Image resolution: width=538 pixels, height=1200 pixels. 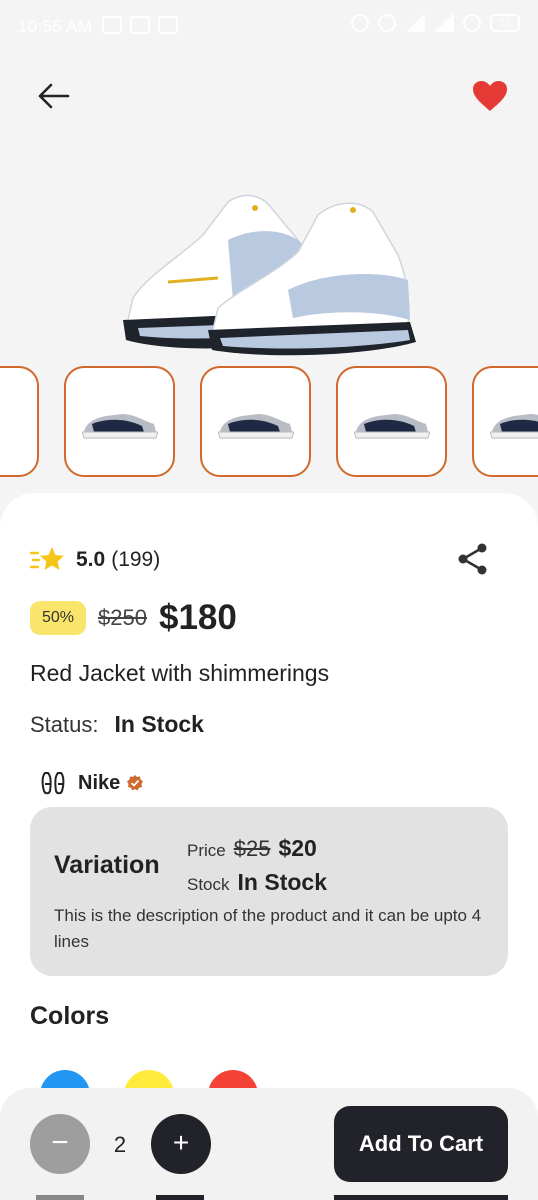 I want to click on star-icon, so click(x=47, y=558).